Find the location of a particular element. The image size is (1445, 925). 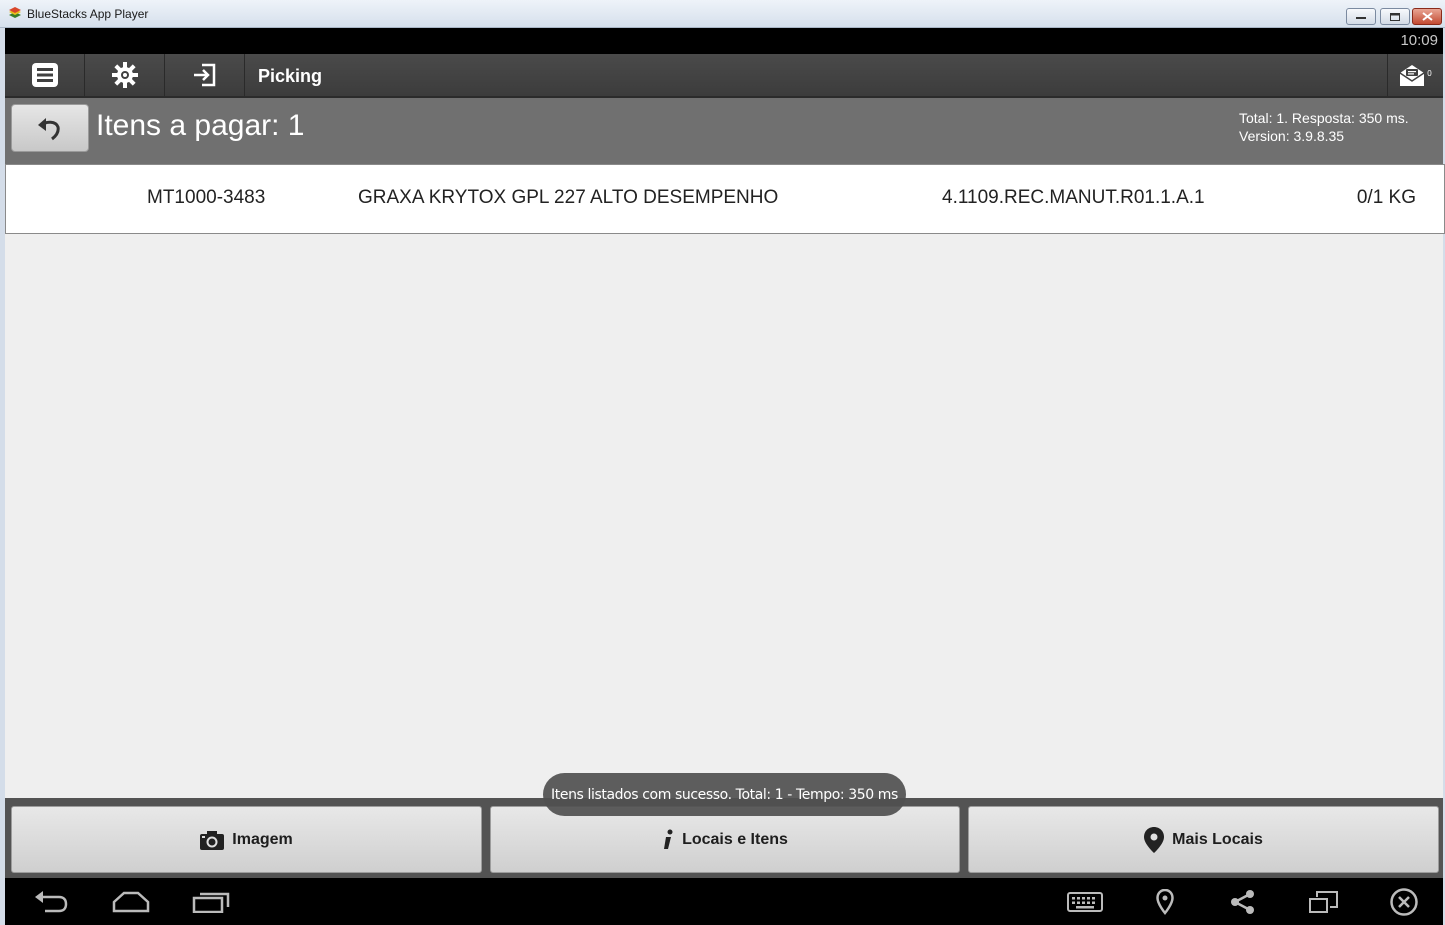

item-quantity: 0/1 KG is located at coordinates (1386, 197).